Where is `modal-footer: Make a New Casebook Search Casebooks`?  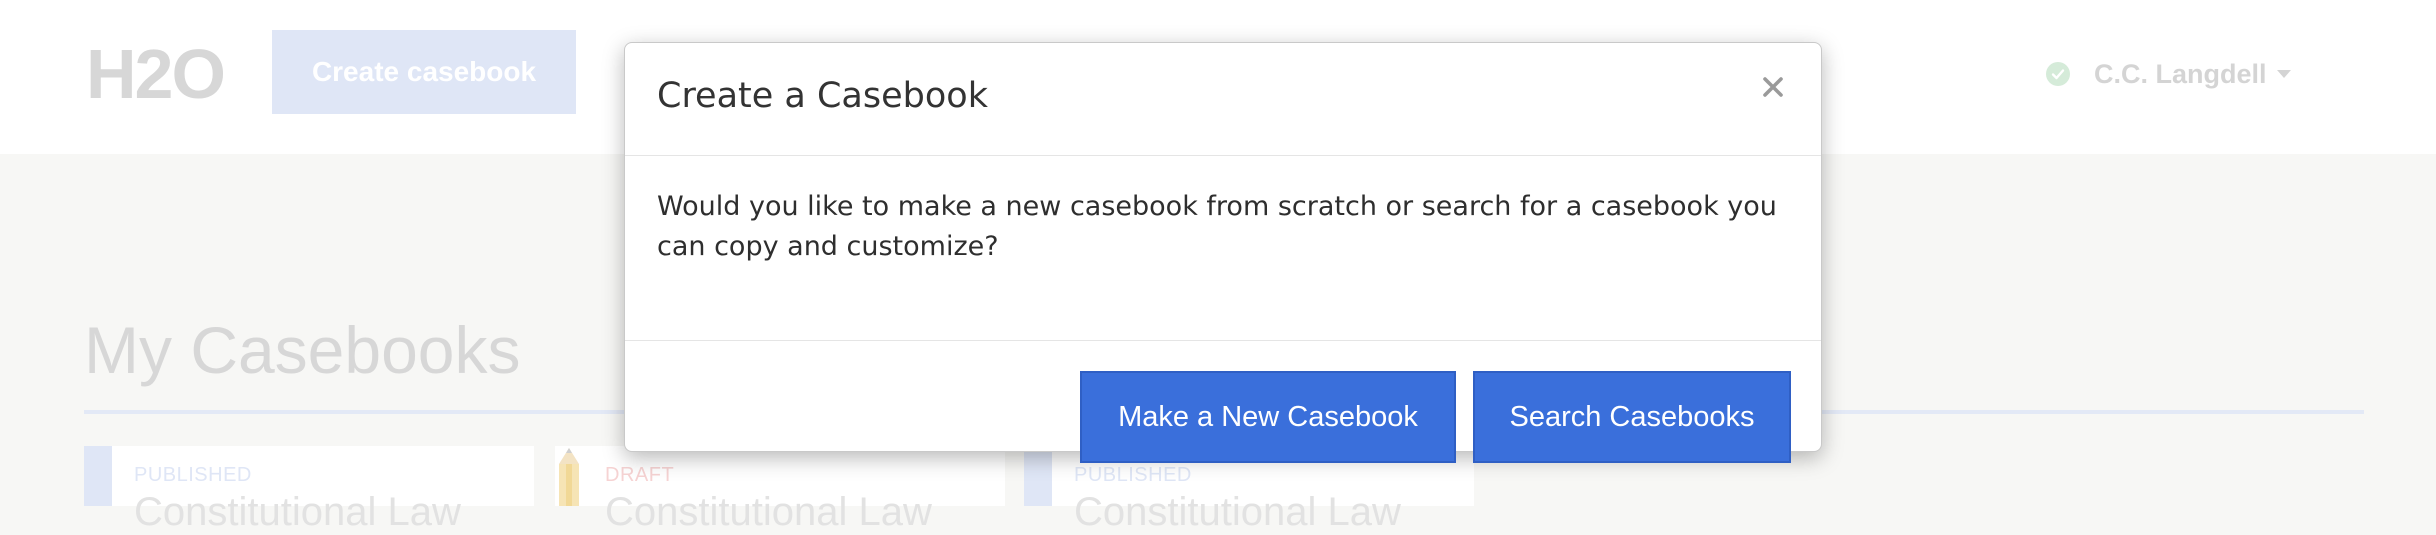
modal-footer: Make a New Casebook Search Casebooks is located at coordinates (1223, 402).